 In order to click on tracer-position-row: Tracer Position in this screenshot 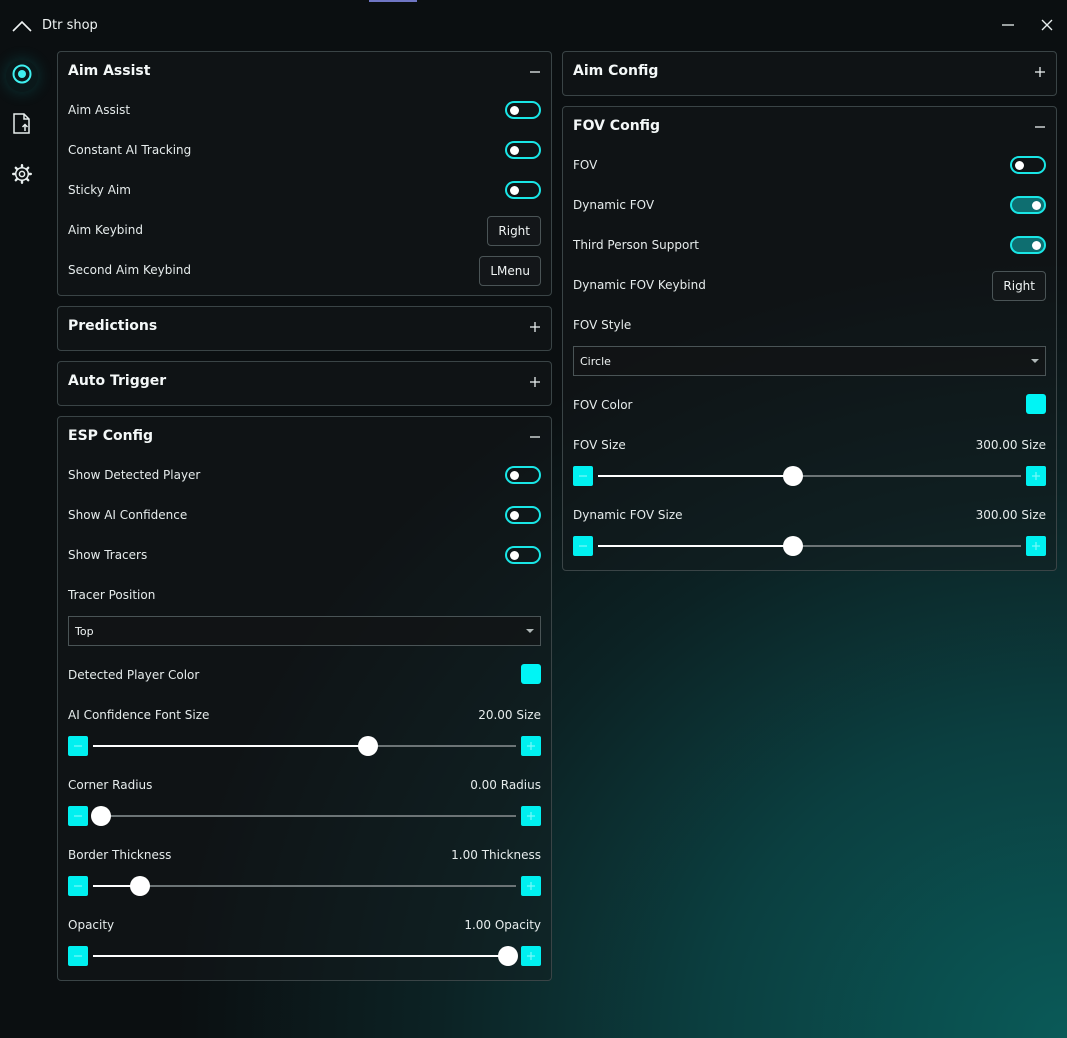, I will do `click(304, 596)`.